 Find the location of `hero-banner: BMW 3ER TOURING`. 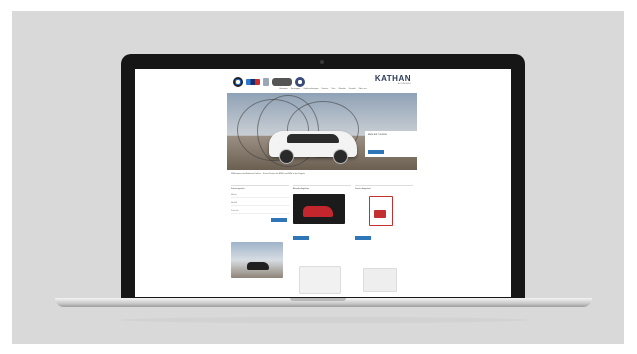

hero-banner: BMW 3ER TOURING is located at coordinates (322, 131).